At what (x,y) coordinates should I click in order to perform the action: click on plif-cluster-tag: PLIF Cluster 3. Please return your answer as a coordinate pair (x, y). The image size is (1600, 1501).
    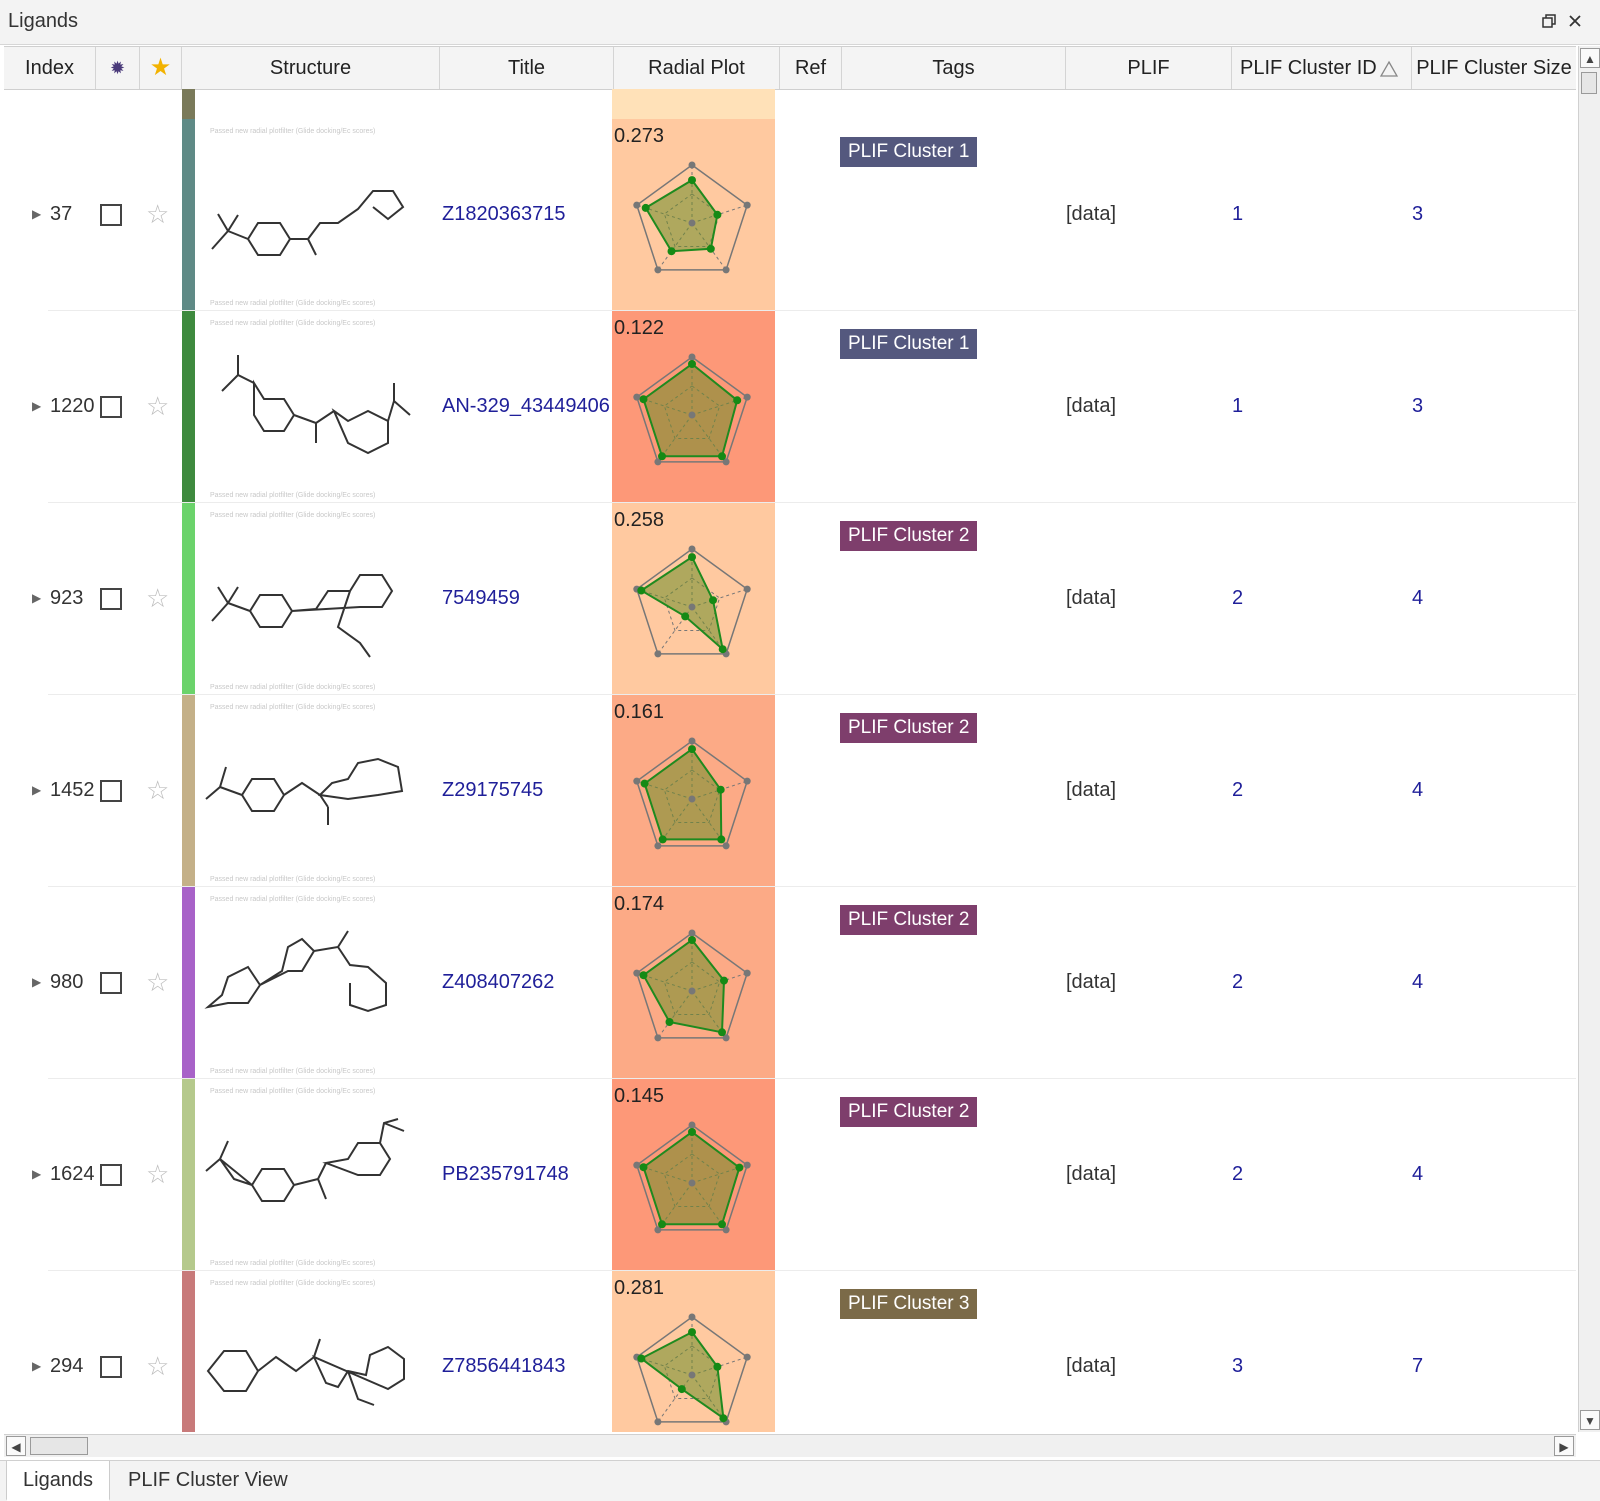
    Looking at the image, I should click on (909, 1304).